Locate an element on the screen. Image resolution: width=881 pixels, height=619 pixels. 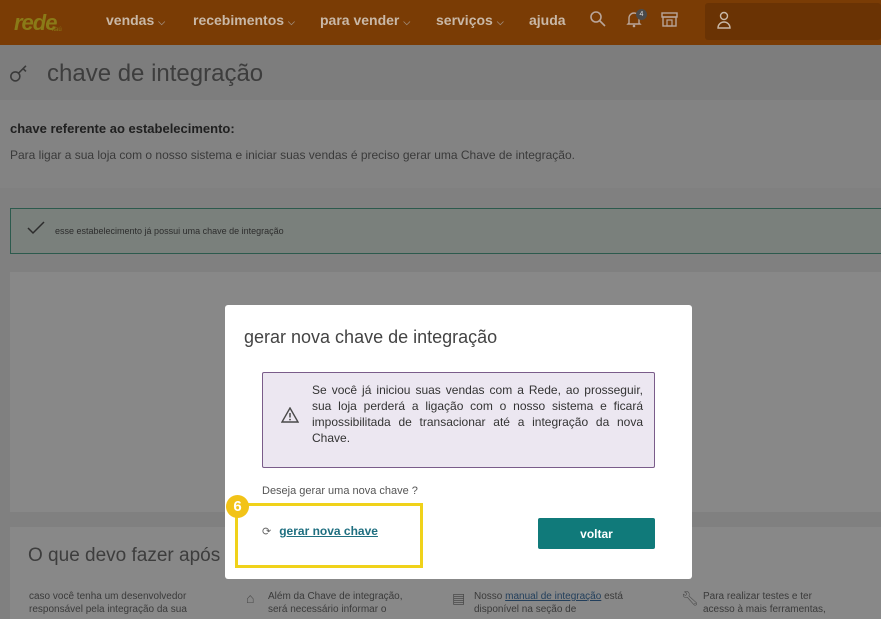
modal-title: gerar nova chave de integração is located at coordinates (371, 337).